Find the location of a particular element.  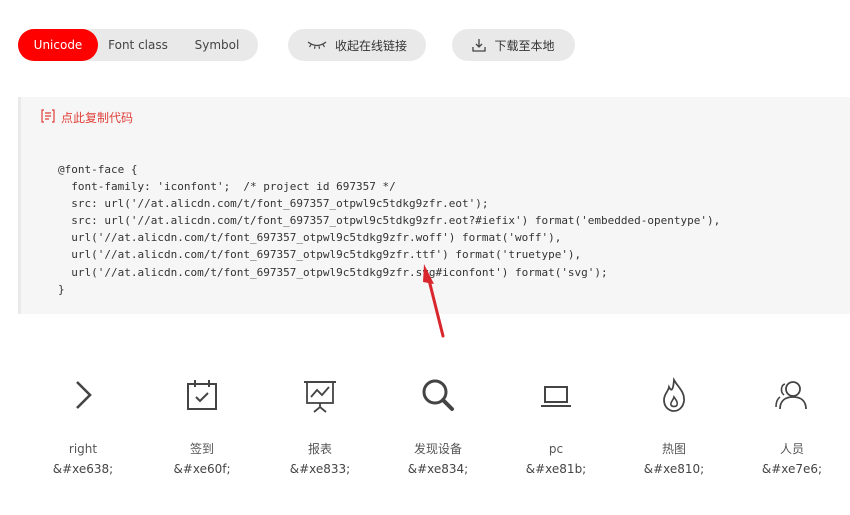

icon-code: &#xe638; is located at coordinates (83, 469).